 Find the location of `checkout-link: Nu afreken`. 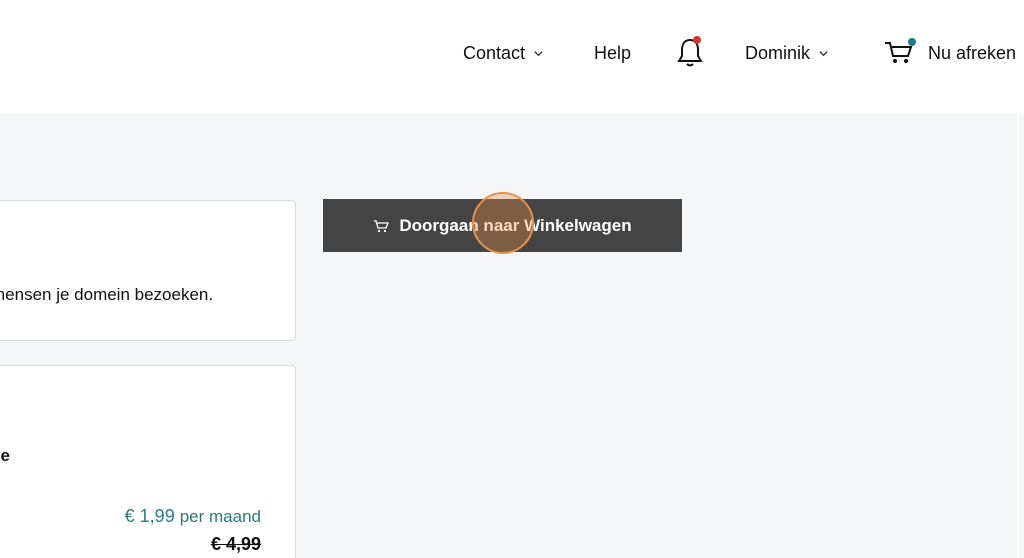

checkout-link: Nu afreken is located at coordinates (950, 53).